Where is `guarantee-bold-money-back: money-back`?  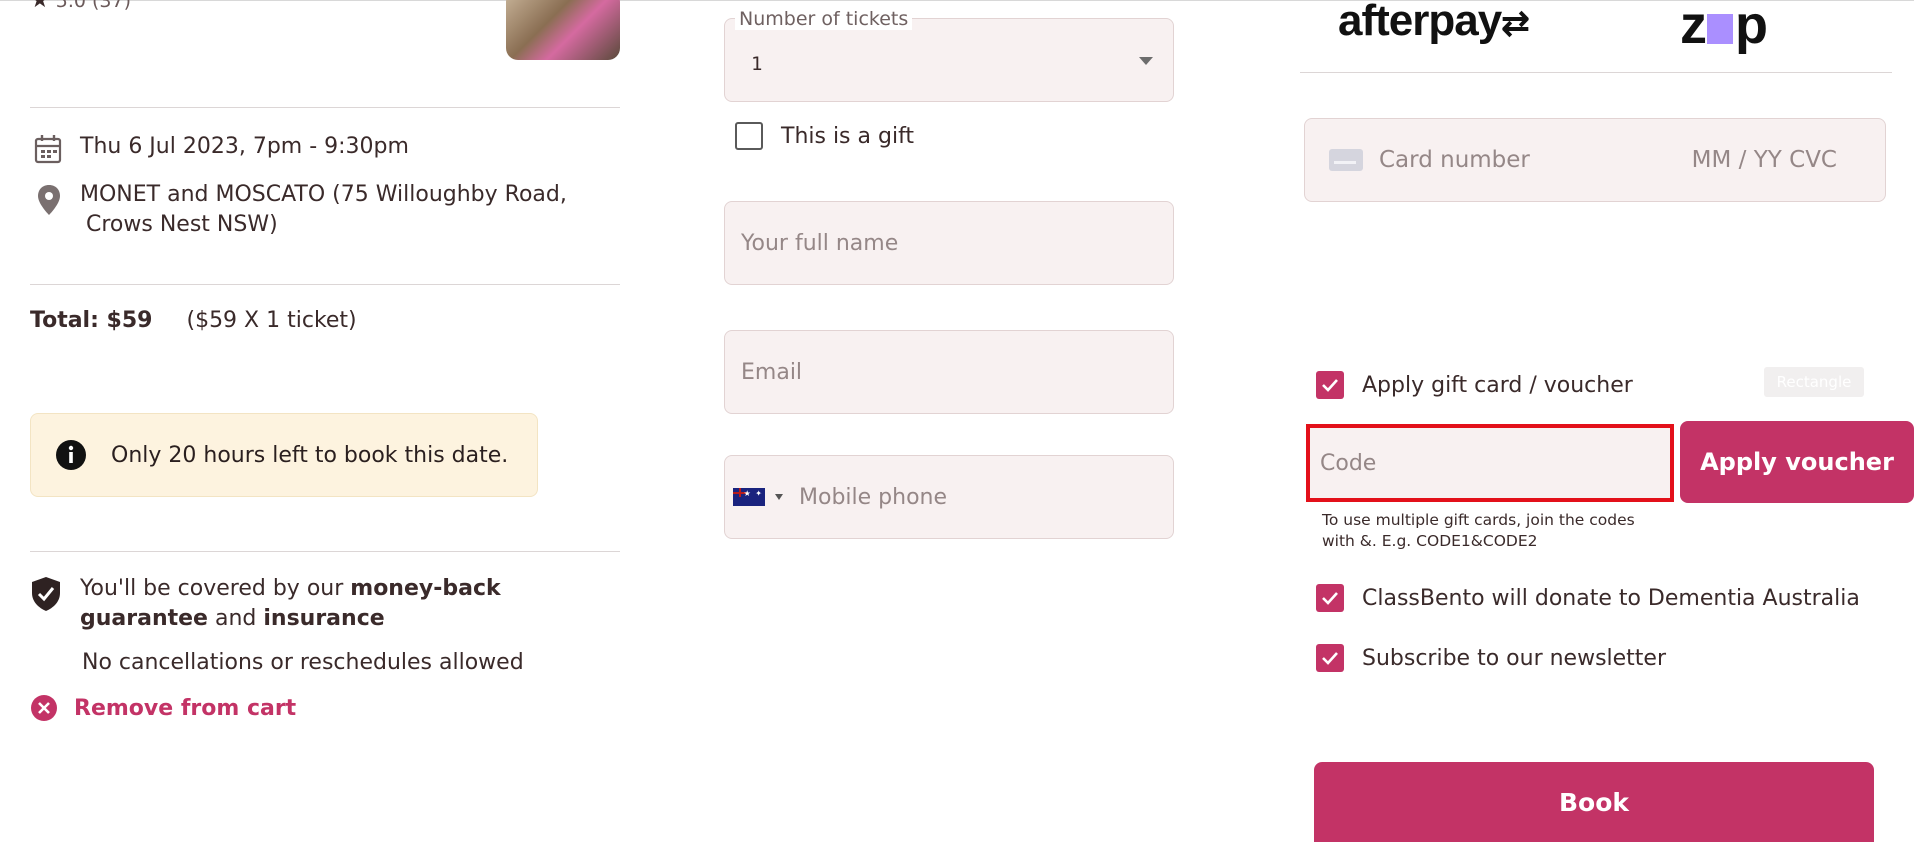
guarantee-bold-money-back: money-back is located at coordinates (425, 588).